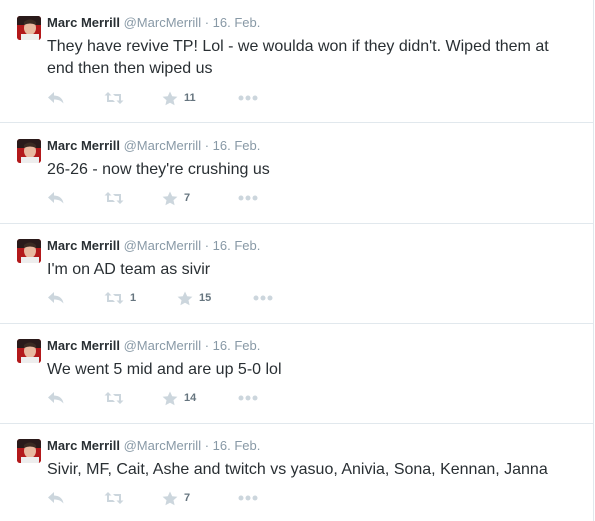  What do you see at coordinates (133, 298) in the screenshot?
I see `retweet-count: 1` at bounding box center [133, 298].